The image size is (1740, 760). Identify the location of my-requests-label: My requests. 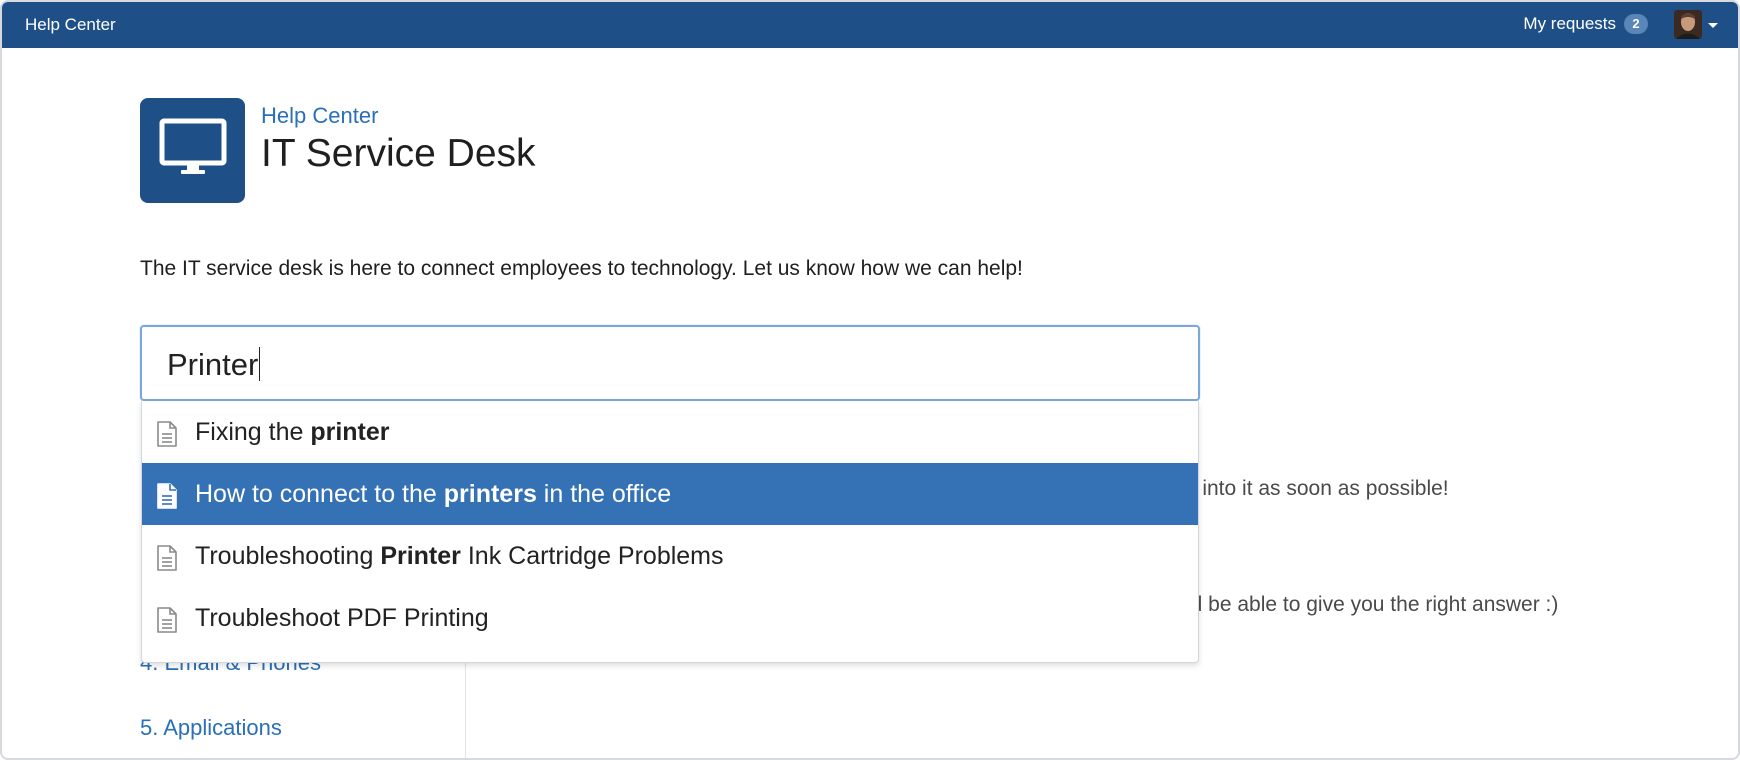
(1569, 23).